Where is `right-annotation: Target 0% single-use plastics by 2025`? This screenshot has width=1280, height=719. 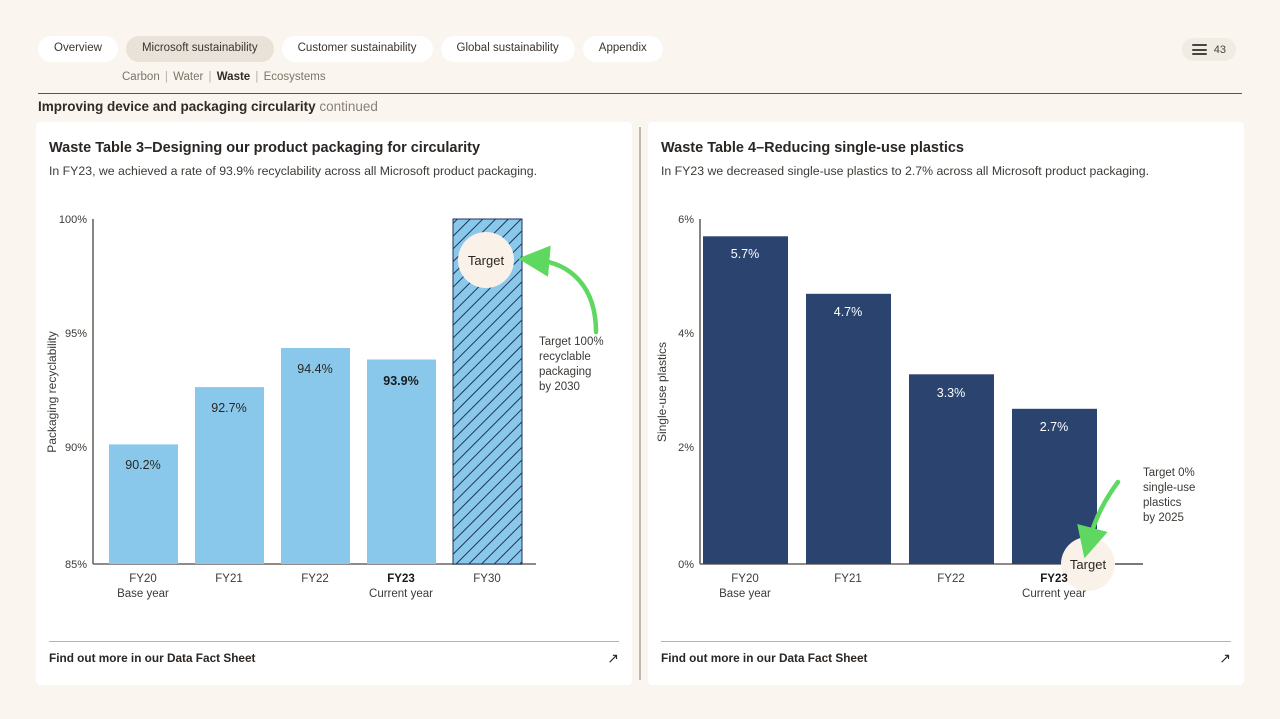 right-annotation: Target 0% single-use plastics by 2025 is located at coordinates (1169, 495).